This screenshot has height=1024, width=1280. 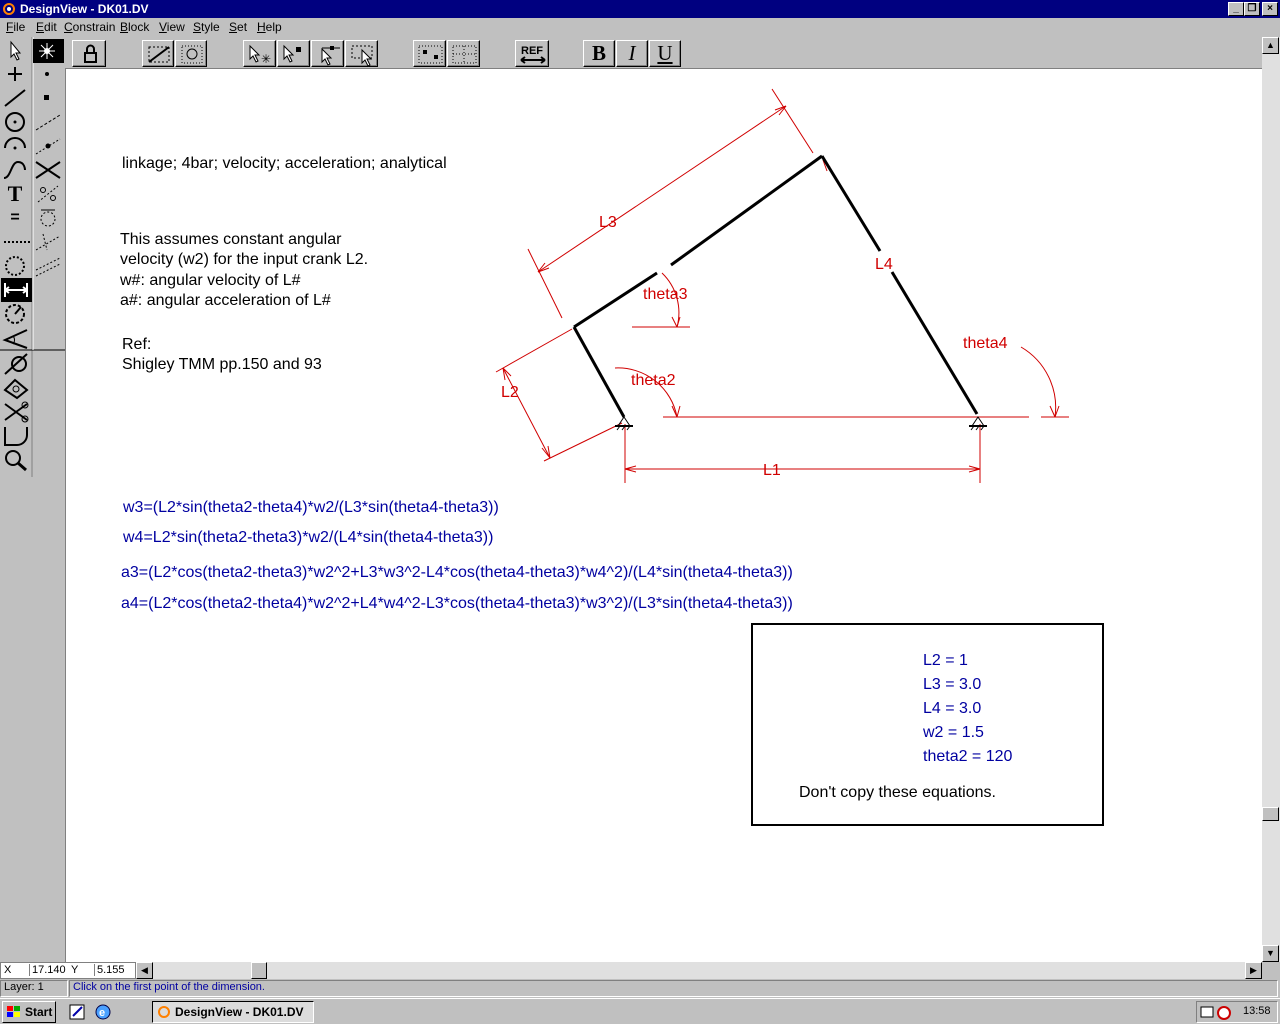 What do you see at coordinates (1270, 814) in the screenshot?
I see `vertical-scroll-thumb` at bounding box center [1270, 814].